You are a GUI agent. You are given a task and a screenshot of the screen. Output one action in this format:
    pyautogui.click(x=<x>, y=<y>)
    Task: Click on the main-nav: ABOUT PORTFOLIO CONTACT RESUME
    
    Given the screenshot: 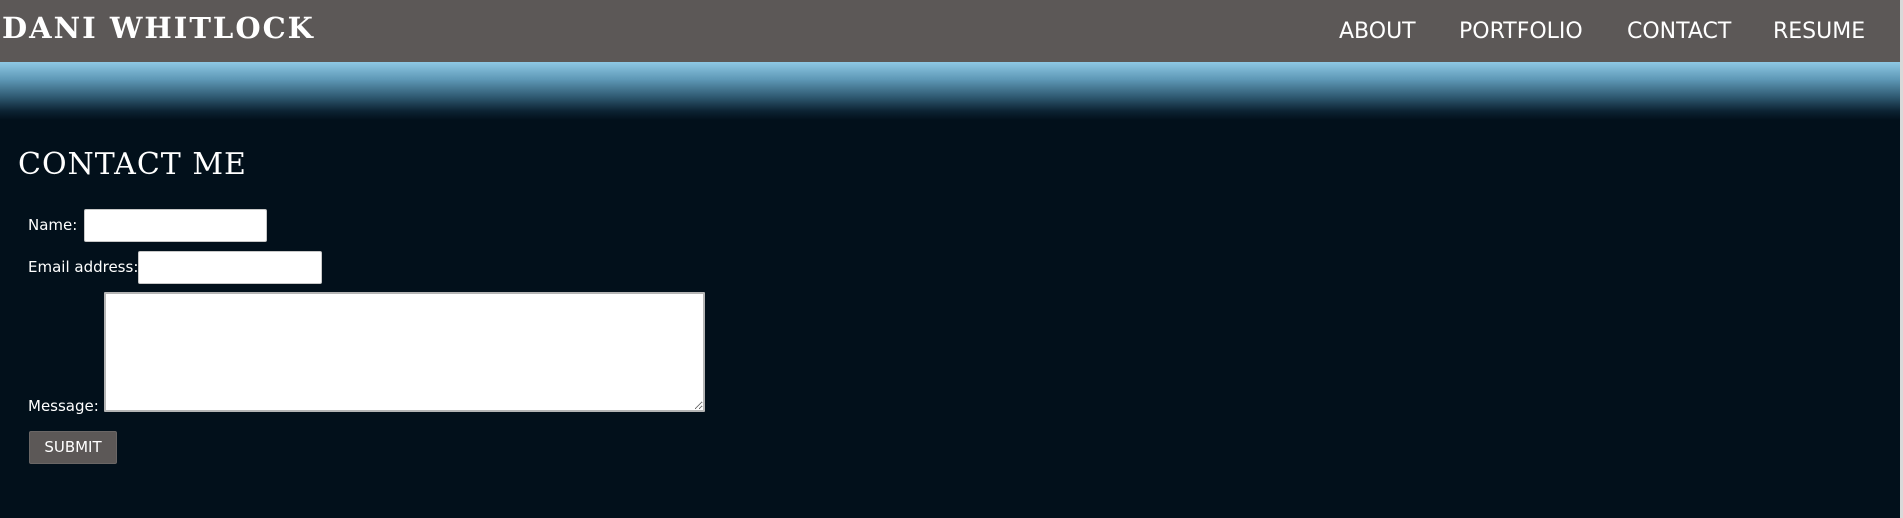 What is the action you would take?
    pyautogui.click(x=951, y=31)
    